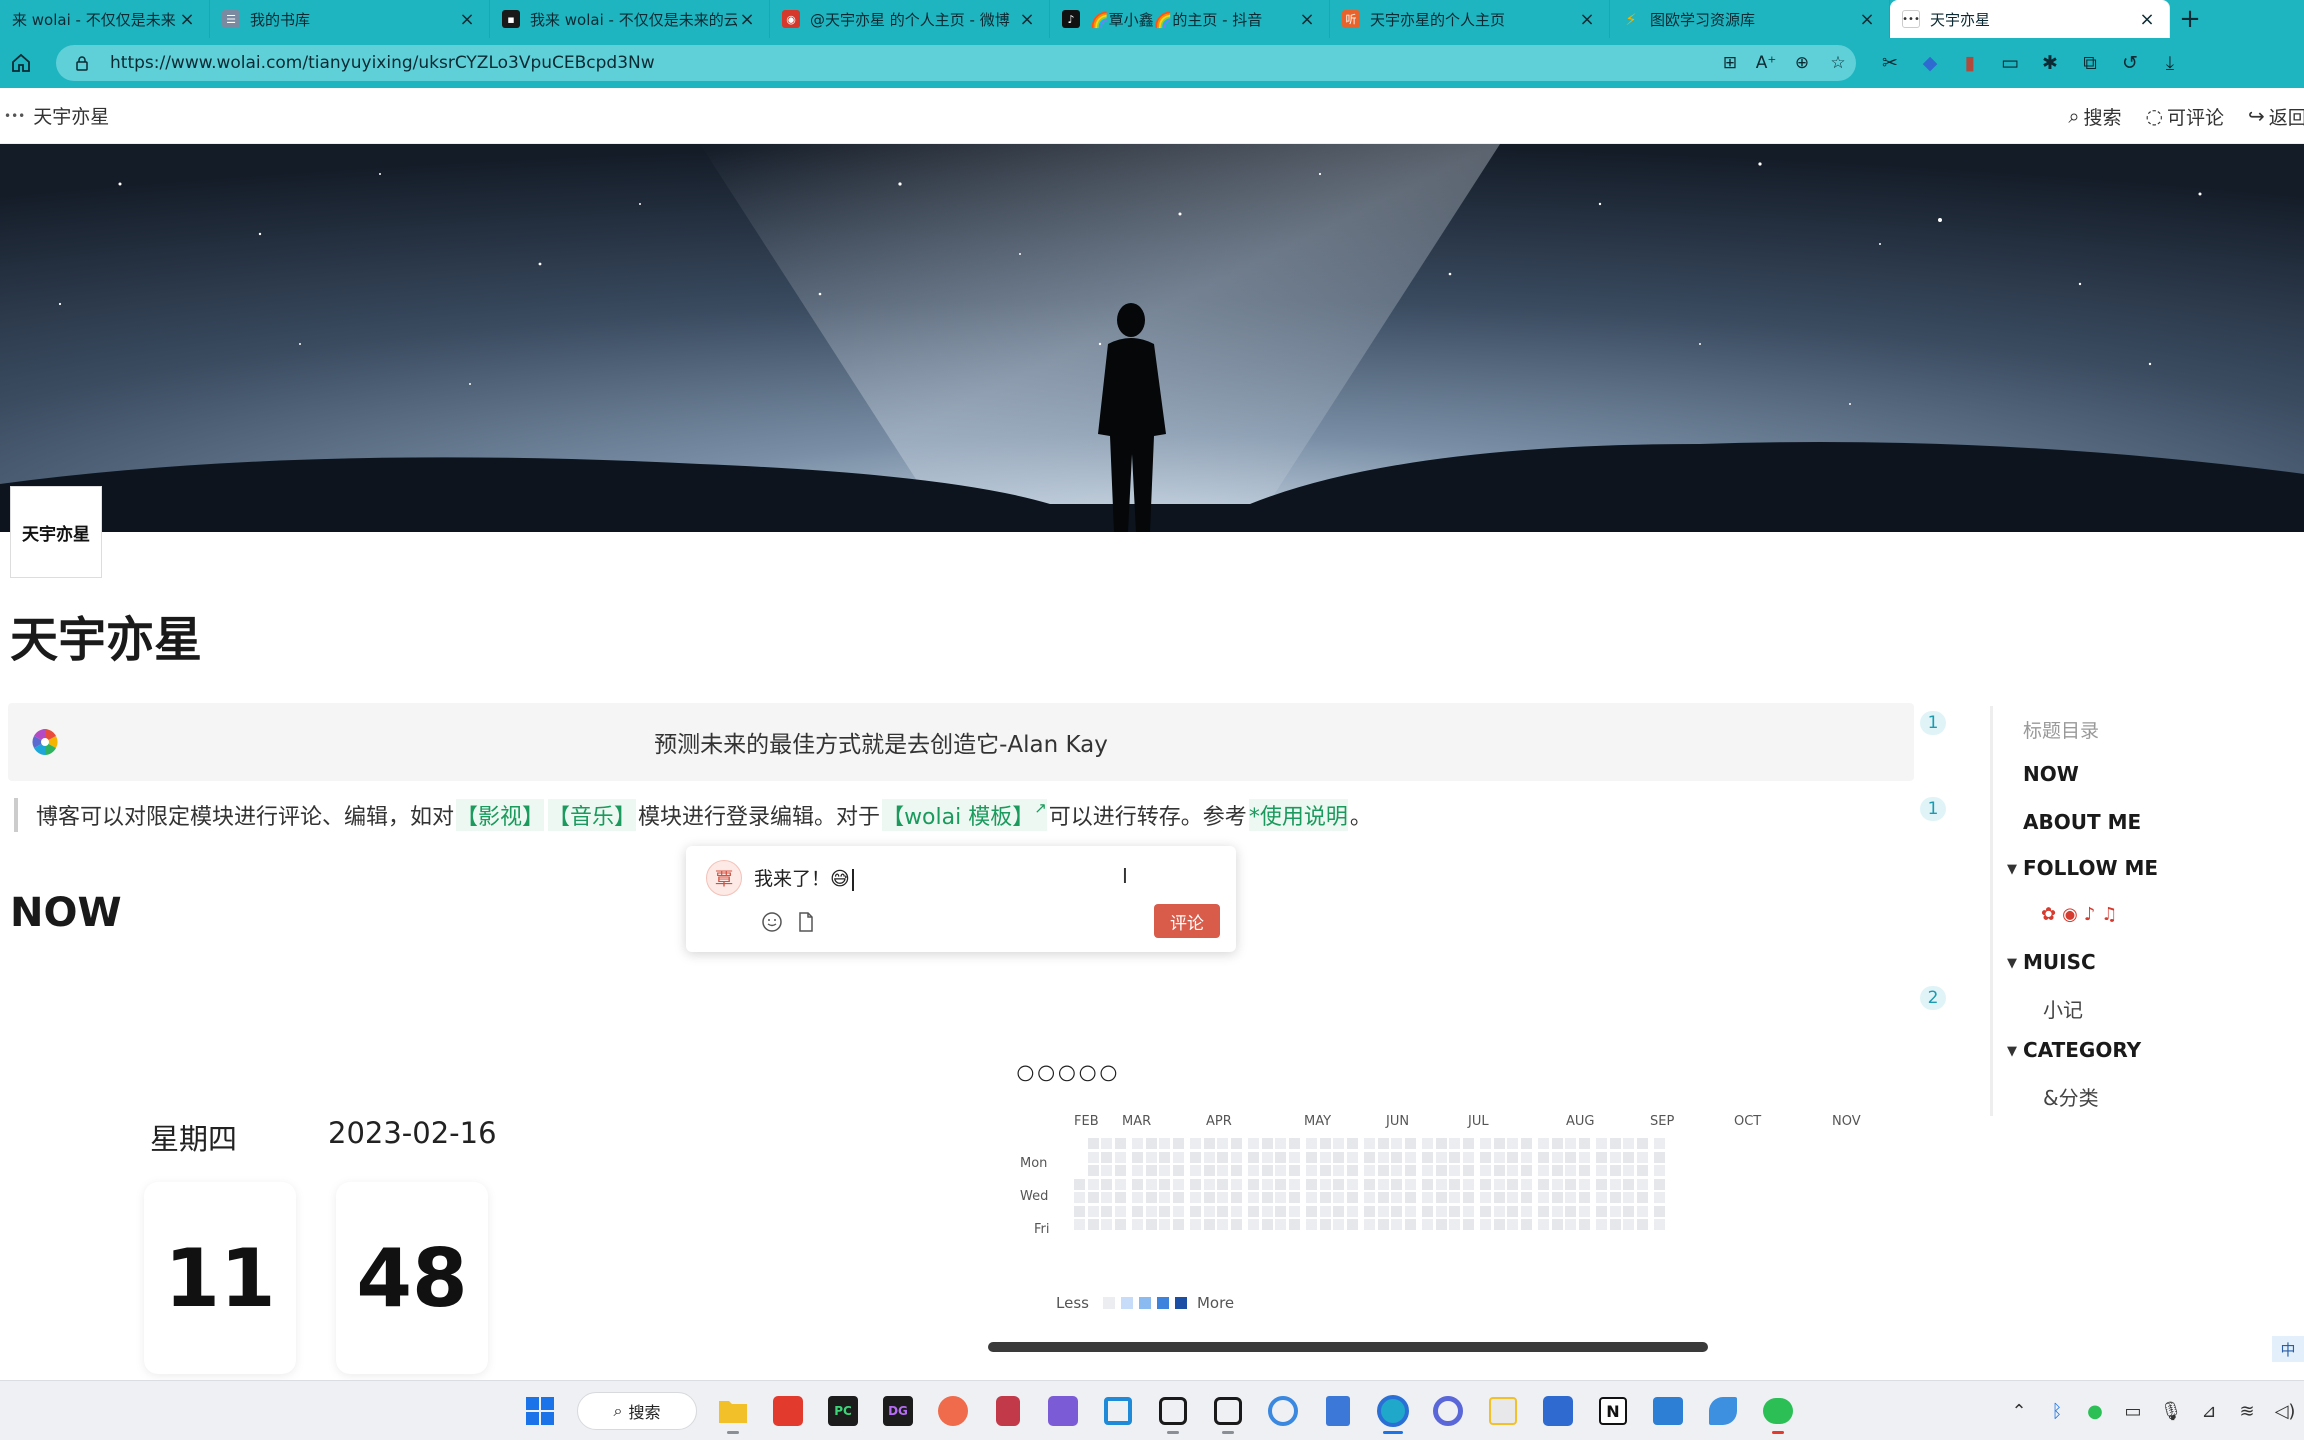  Describe the element at coordinates (105, 19) in the screenshot. I see `tab-wolai-1: 来 wolai - 不仅仅是未来的云 ×` at that location.